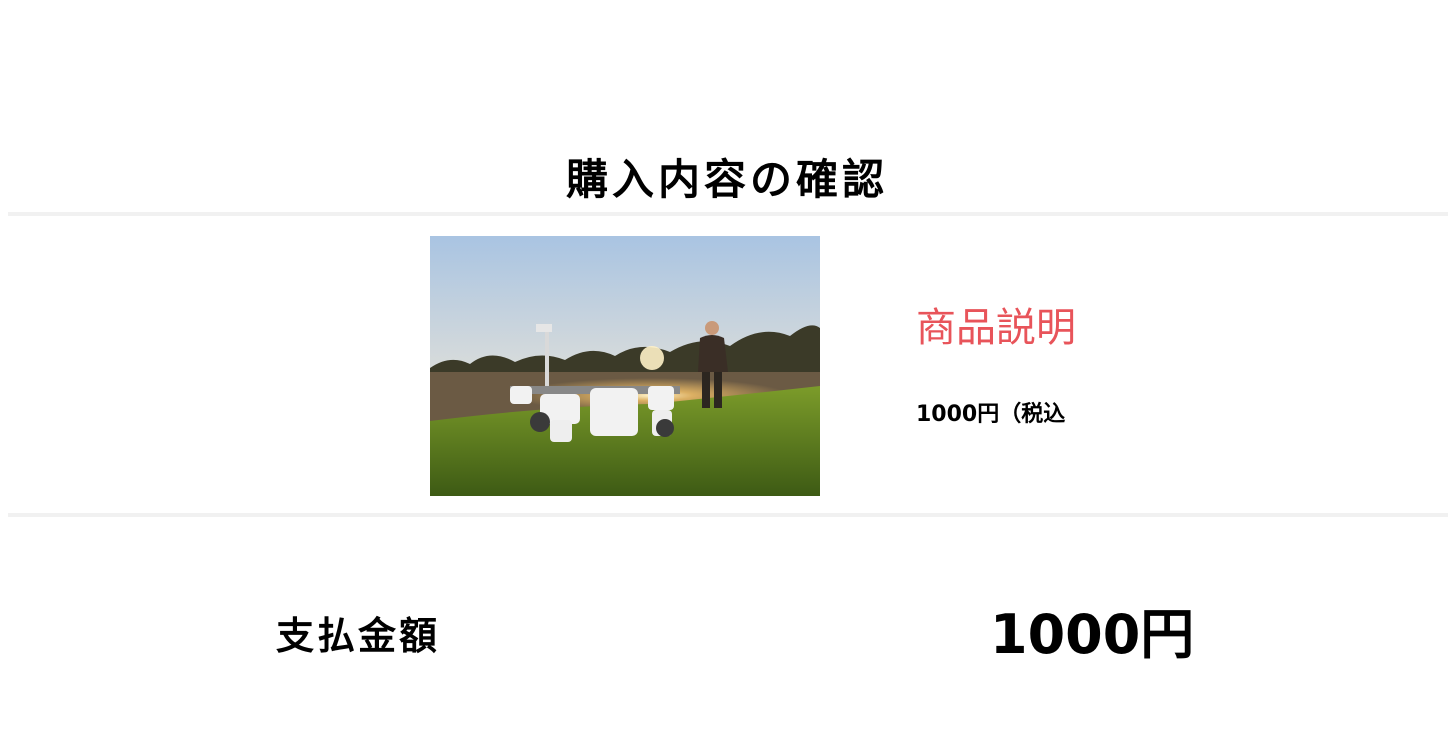 Image resolution: width=1454 pixels, height=752 pixels. I want to click on page-title: 購入内容の確認, so click(726, 179).